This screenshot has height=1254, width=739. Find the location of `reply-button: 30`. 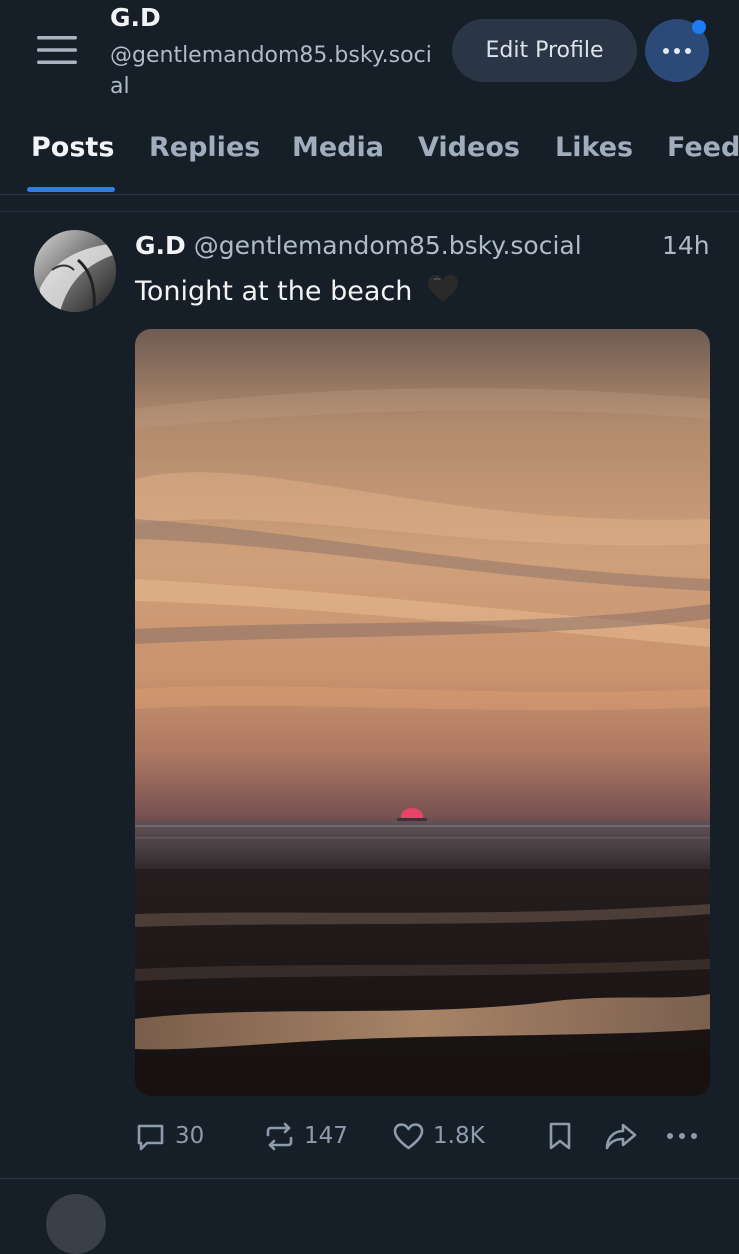

reply-button: 30 is located at coordinates (169, 1136).